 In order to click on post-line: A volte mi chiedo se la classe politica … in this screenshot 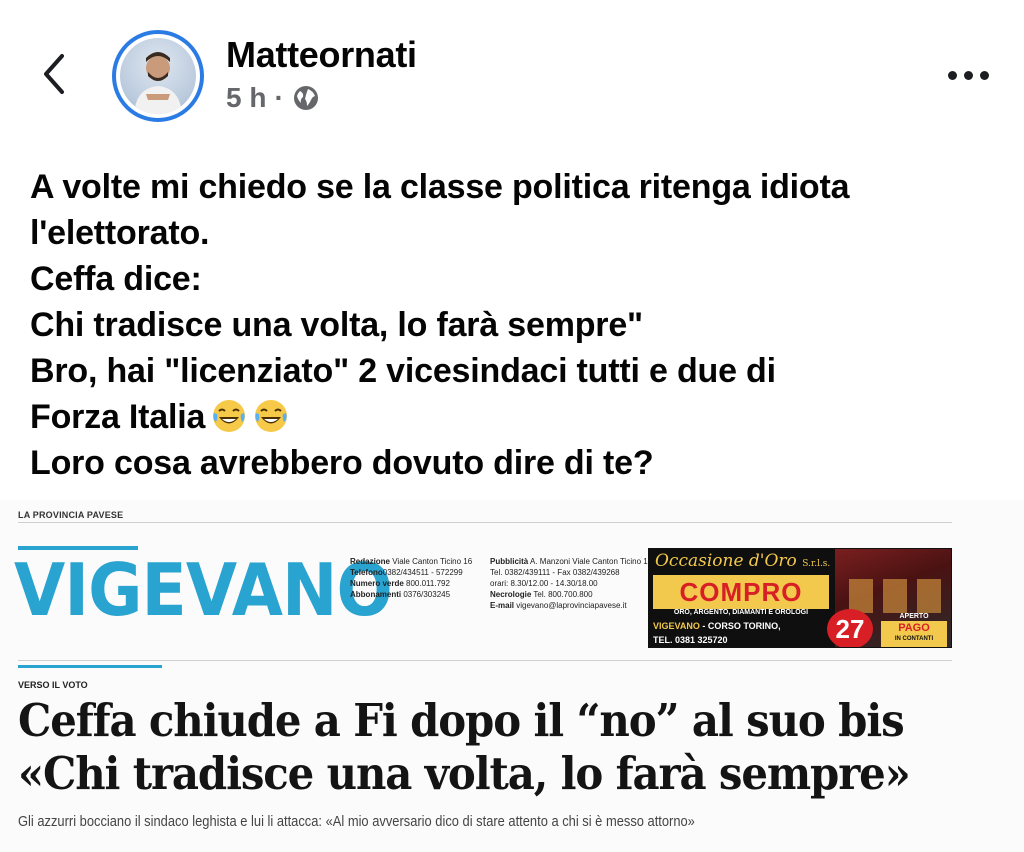, I will do `click(440, 187)`.